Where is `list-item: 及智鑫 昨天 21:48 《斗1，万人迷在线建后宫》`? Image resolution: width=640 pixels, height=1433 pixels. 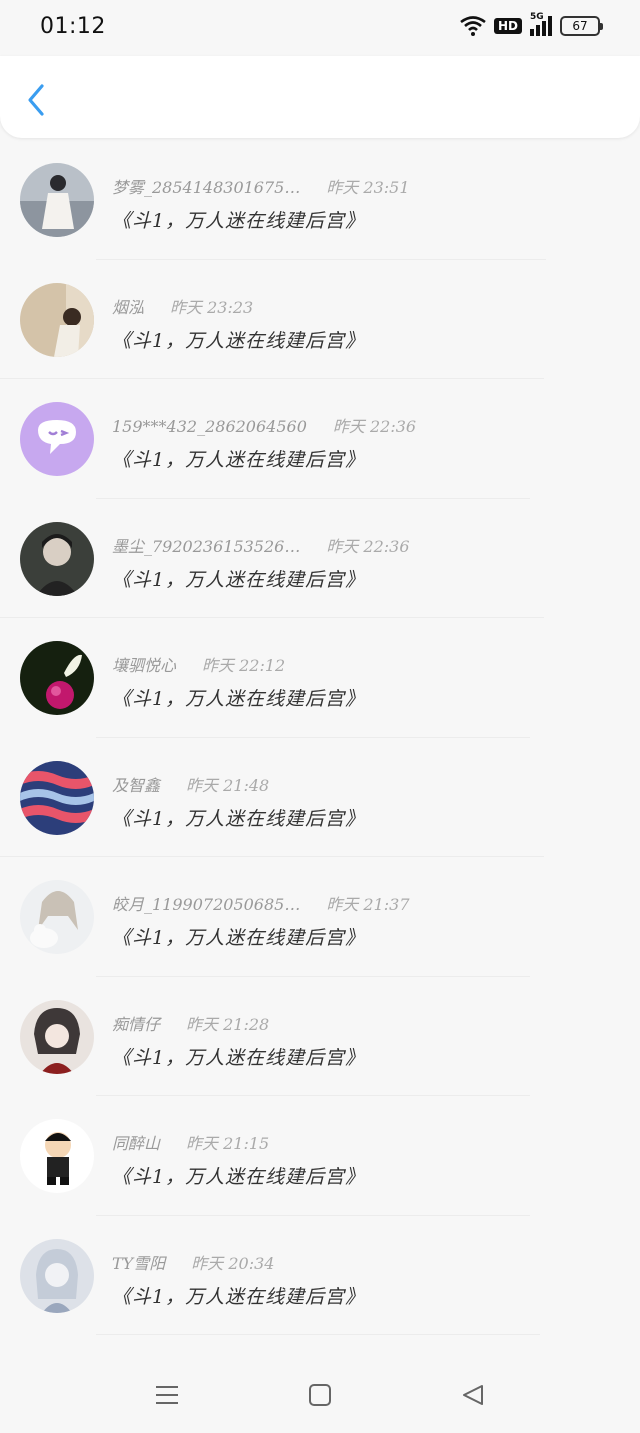 list-item: 及智鑫 昨天 21:48 《斗1，万人迷在线建后宫》 is located at coordinates (320, 797).